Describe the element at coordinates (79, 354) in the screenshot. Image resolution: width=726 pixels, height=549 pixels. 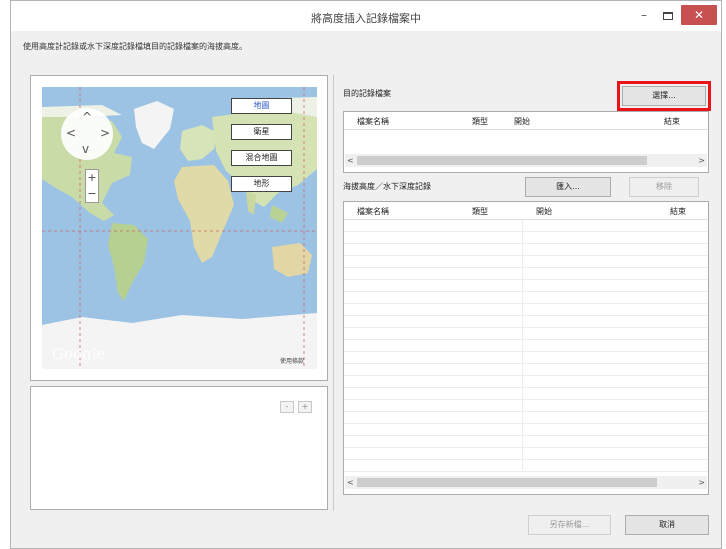
I see `google-logo: Google` at that location.